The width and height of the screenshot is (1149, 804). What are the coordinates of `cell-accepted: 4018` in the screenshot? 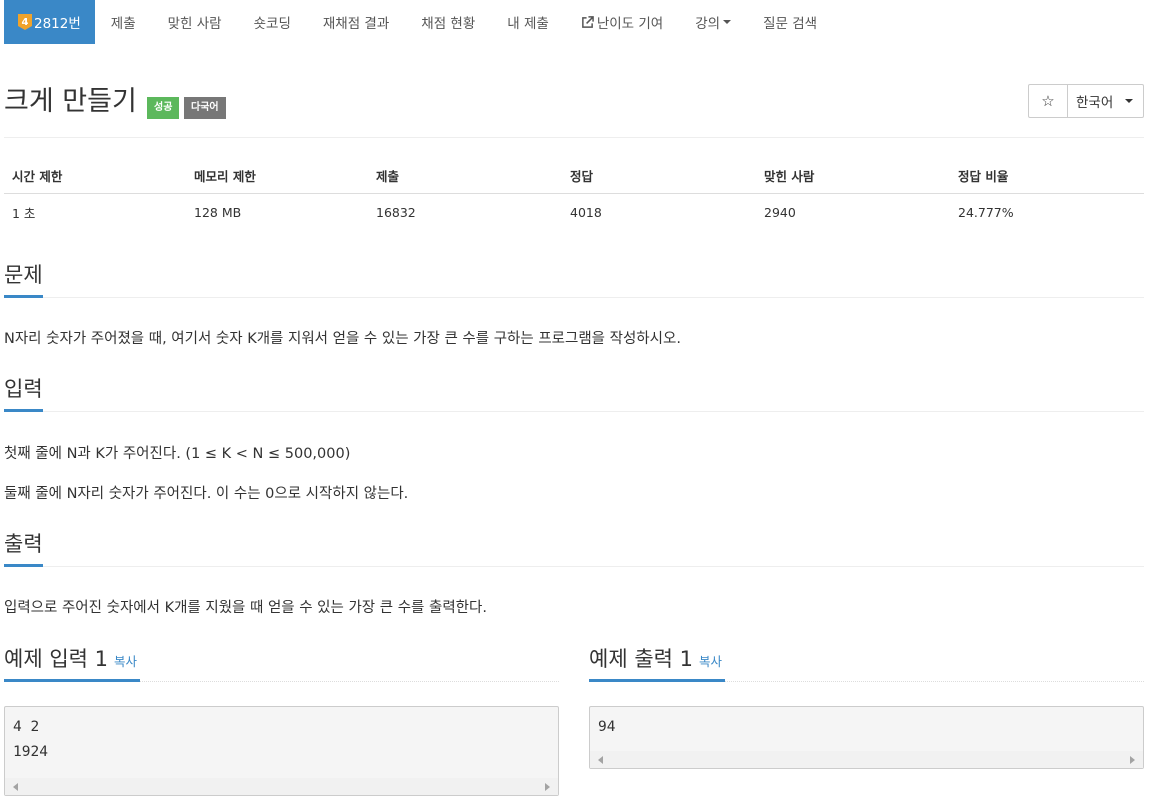 It's located at (586, 212).